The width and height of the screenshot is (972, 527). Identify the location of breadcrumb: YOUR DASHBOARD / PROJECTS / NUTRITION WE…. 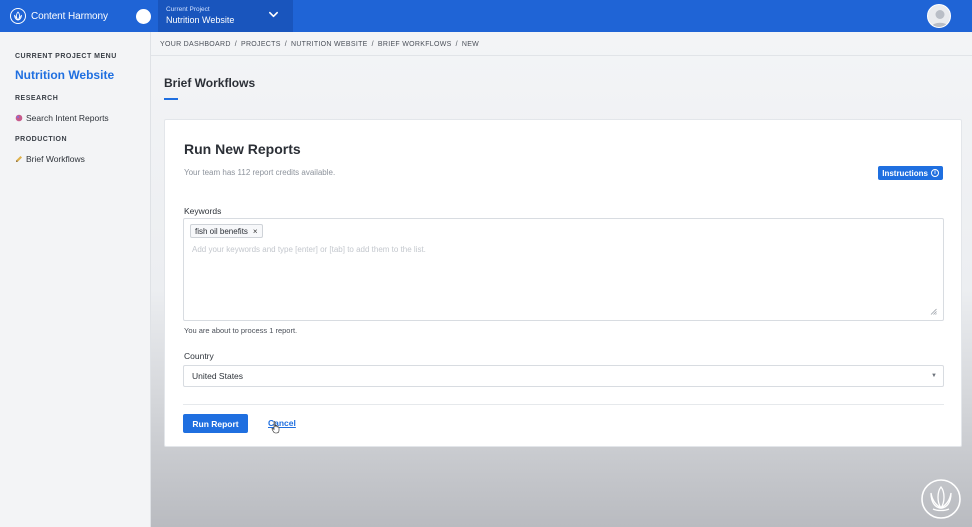
(319, 44).